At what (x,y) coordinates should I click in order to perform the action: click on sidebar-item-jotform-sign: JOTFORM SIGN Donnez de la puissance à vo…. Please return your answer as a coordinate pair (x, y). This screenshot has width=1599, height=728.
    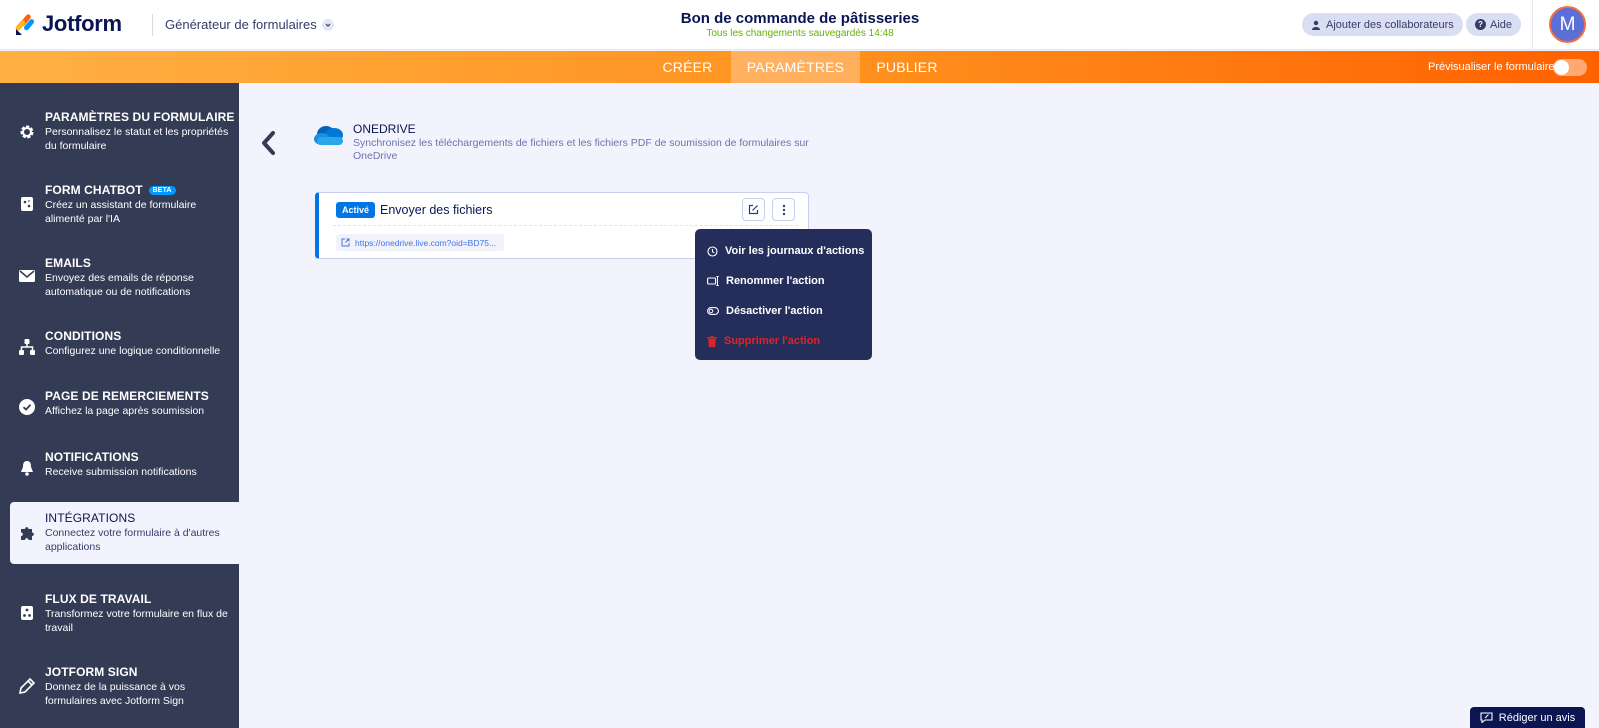
    Looking at the image, I should click on (119, 685).